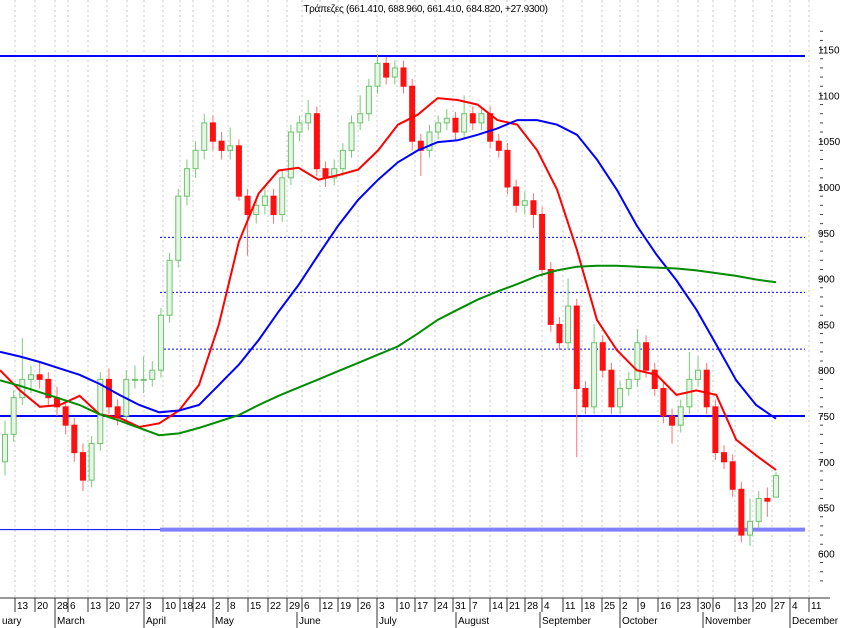  What do you see at coordinates (366, 606) in the screenshot?
I see `x-tick-label: 26` at bounding box center [366, 606].